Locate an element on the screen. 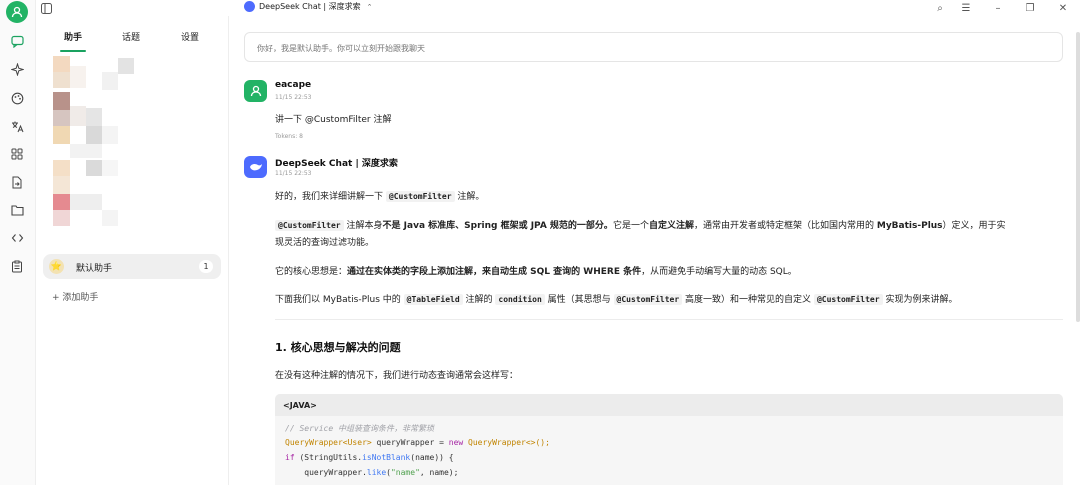  inline-code: condition is located at coordinates (520, 299).